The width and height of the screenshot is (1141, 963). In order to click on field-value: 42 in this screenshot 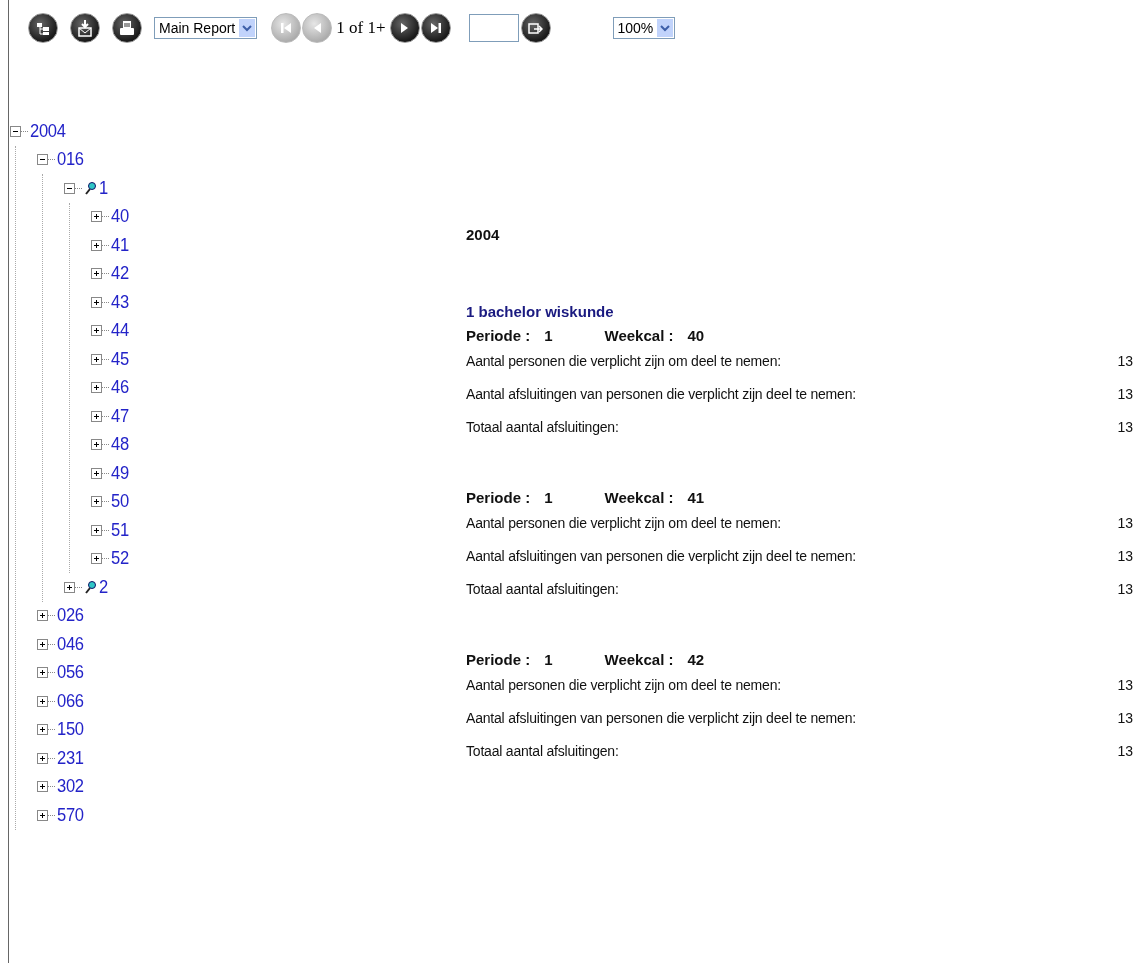, I will do `click(696, 659)`.